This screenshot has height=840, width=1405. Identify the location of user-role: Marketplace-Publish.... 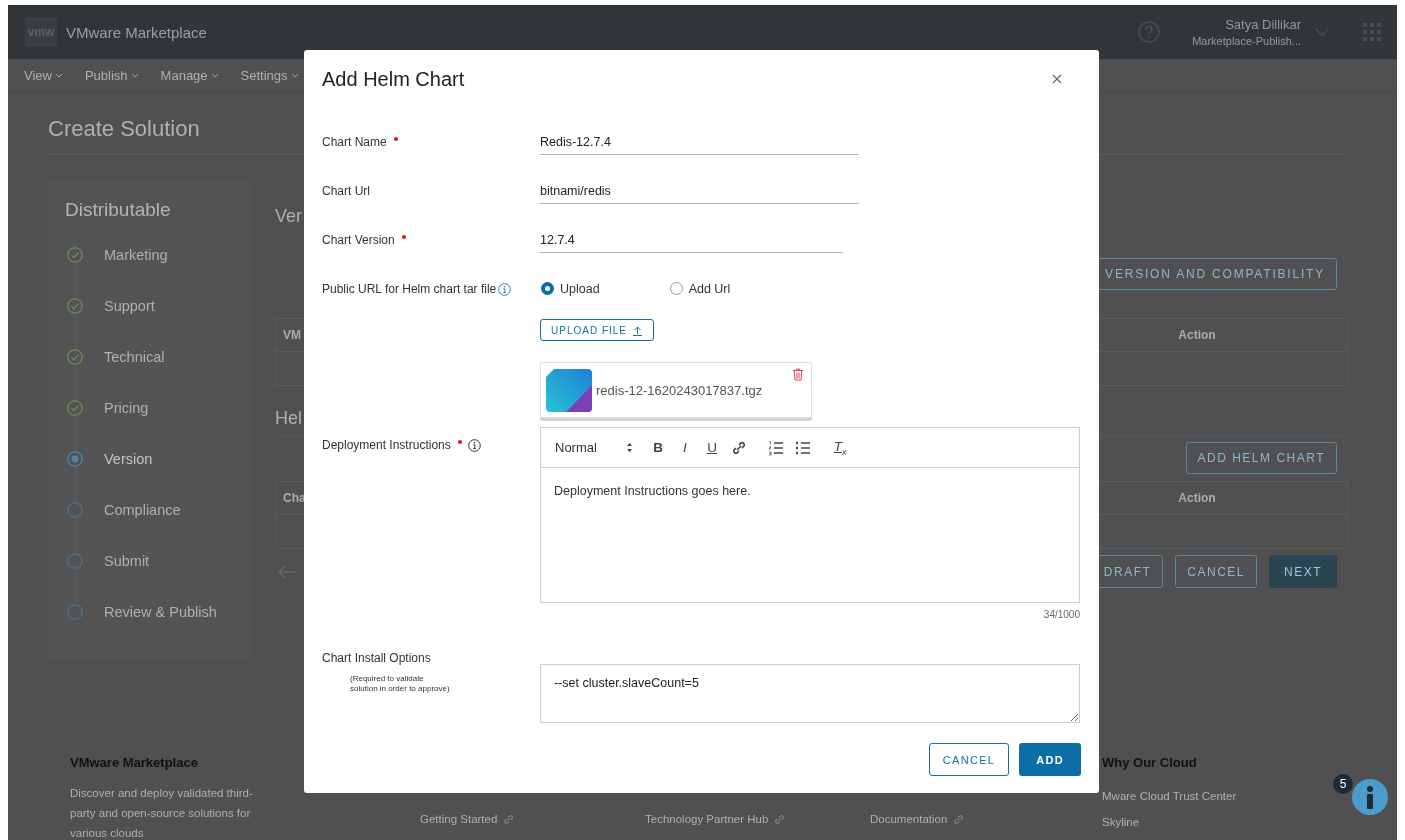
(1246, 41).